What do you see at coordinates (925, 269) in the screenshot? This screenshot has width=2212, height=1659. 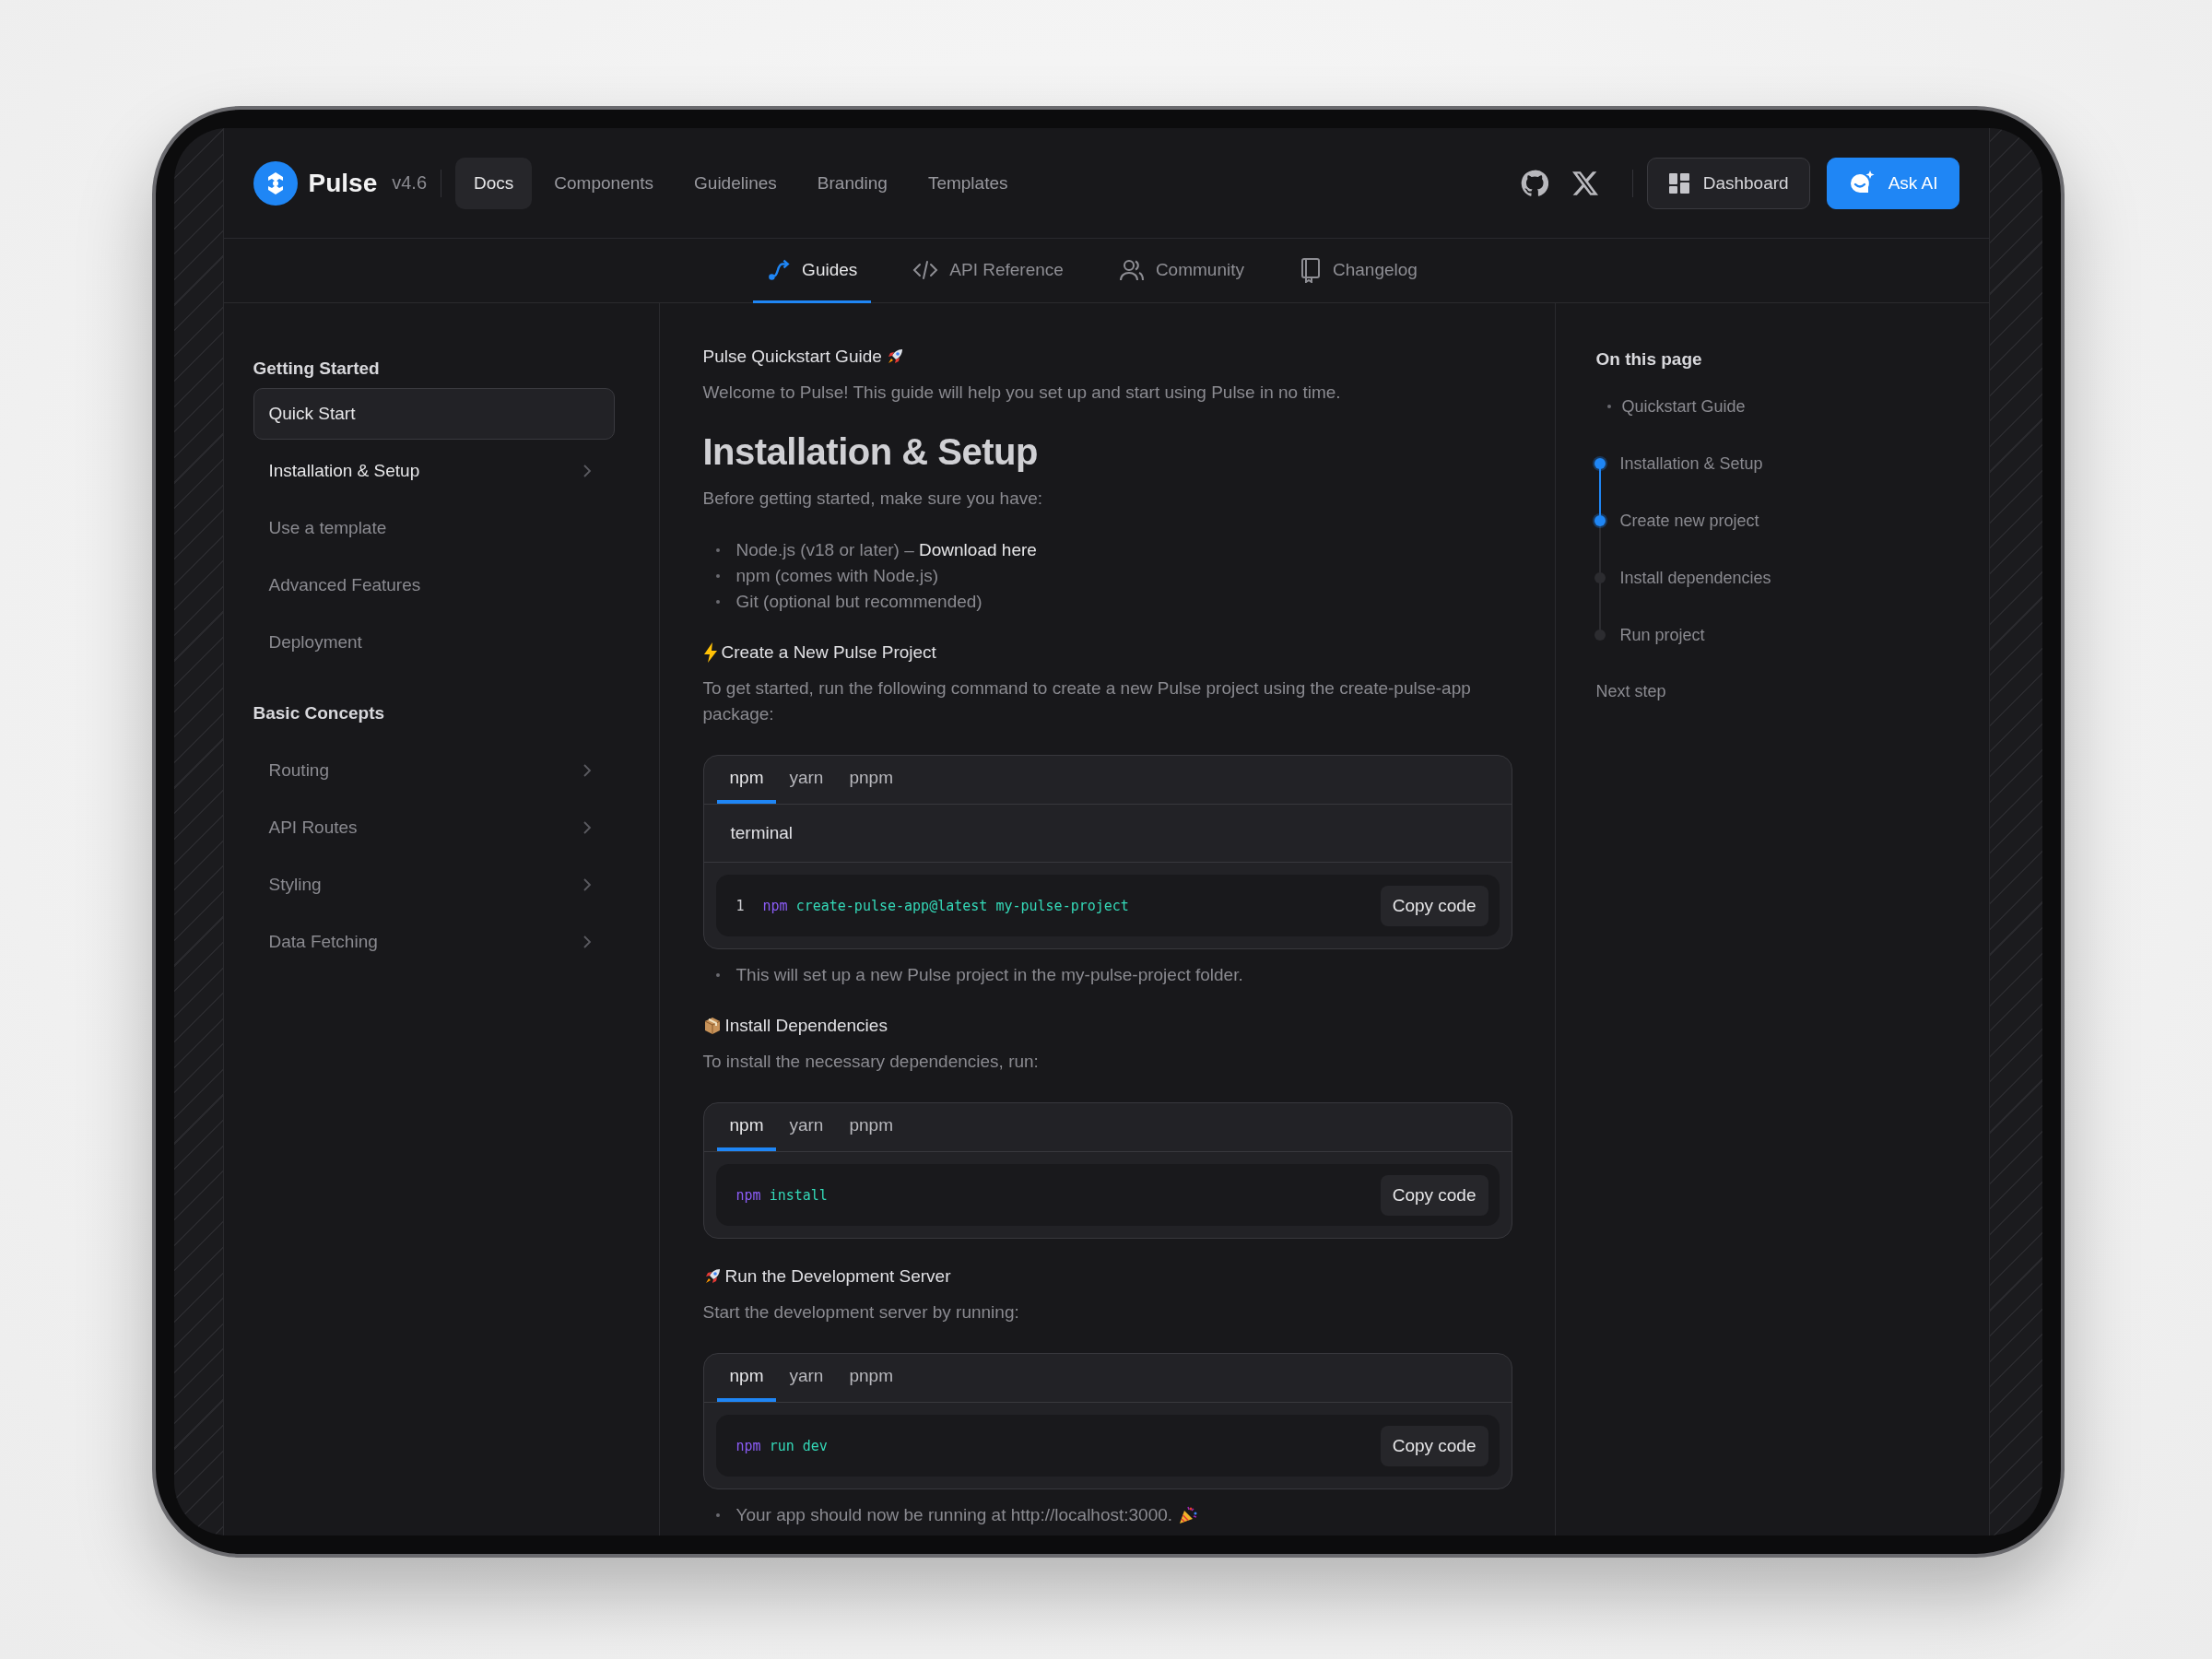 I see `code-icon` at bounding box center [925, 269].